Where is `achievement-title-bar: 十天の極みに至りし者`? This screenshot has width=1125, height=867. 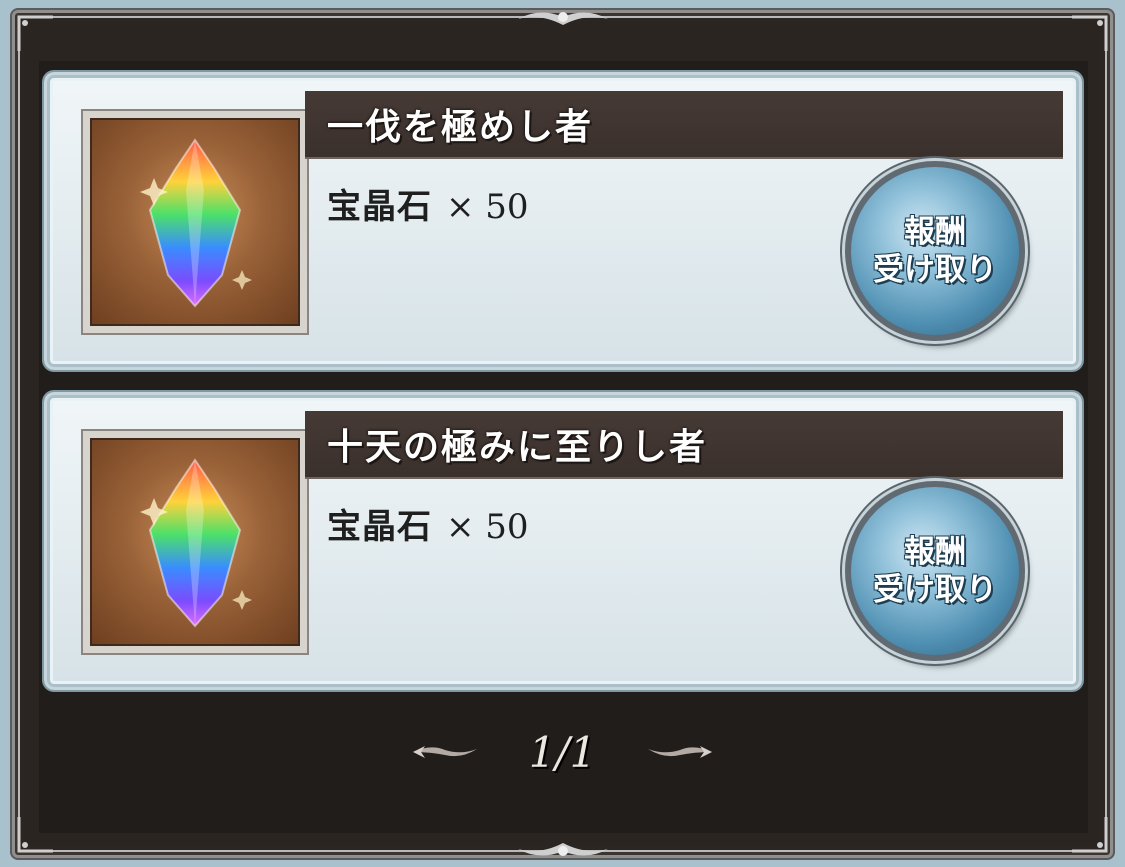
achievement-title-bar: 十天の極みに至りし者 is located at coordinates (684, 445).